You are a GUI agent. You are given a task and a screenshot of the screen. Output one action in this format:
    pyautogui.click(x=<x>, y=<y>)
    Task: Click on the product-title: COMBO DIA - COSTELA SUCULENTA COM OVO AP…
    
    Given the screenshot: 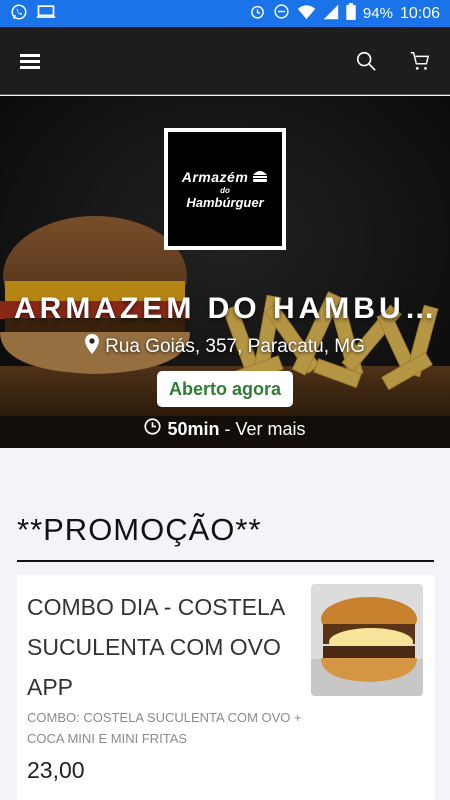 What is the action you would take?
    pyautogui.click(x=155, y=647)
    